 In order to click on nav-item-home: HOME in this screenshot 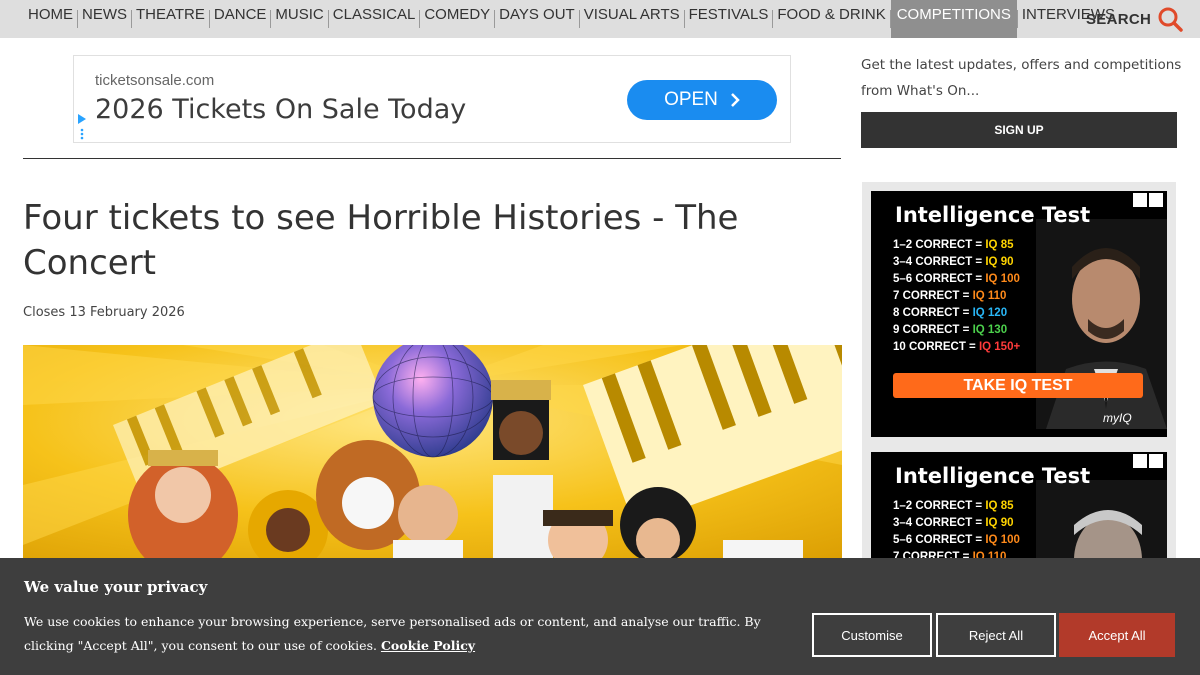, I will do `click(50, 19)`.